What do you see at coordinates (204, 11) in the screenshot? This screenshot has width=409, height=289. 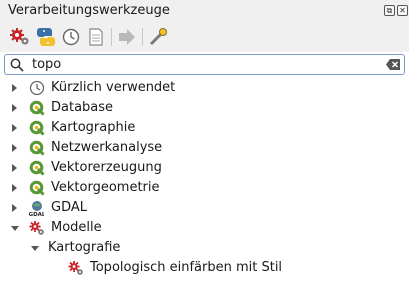 I see `panel-titlebar: Verarbeitungswerkzeuge ⧉ ✕` at bounding box center [204, 11].